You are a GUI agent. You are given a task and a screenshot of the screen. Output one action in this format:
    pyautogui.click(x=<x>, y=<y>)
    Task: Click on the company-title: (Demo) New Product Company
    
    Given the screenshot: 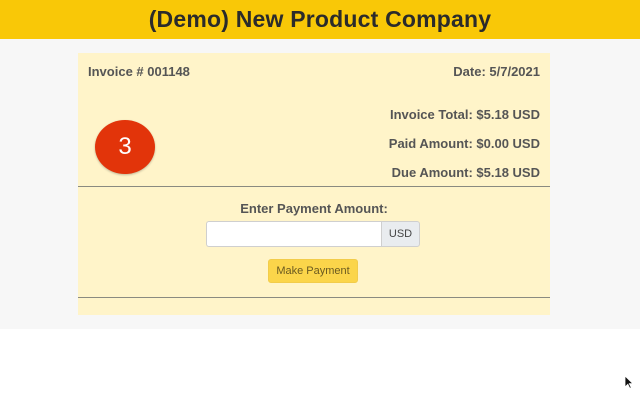 What is the action you would take?
    pyautogui.click(x=320, y=19)
    